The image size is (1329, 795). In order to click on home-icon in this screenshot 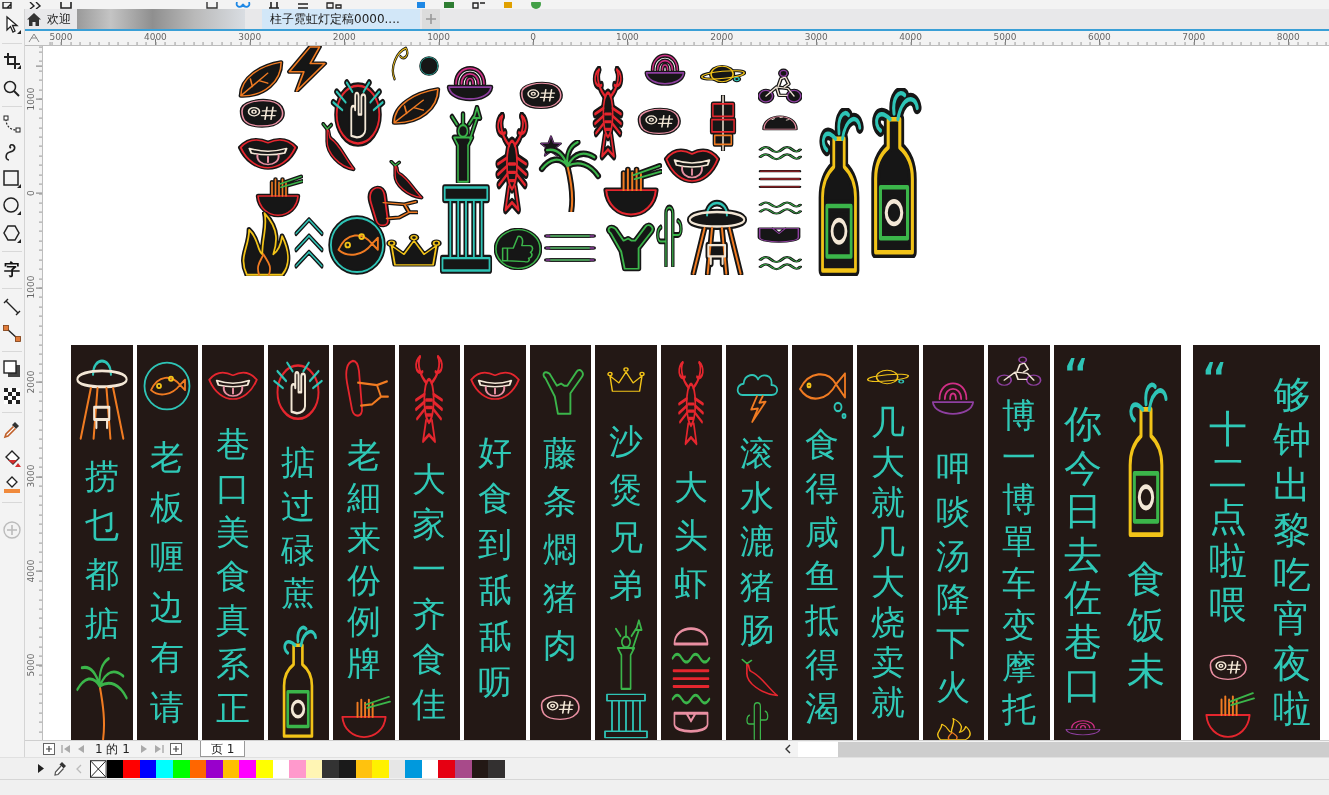, I will do `click(34, 19)`.